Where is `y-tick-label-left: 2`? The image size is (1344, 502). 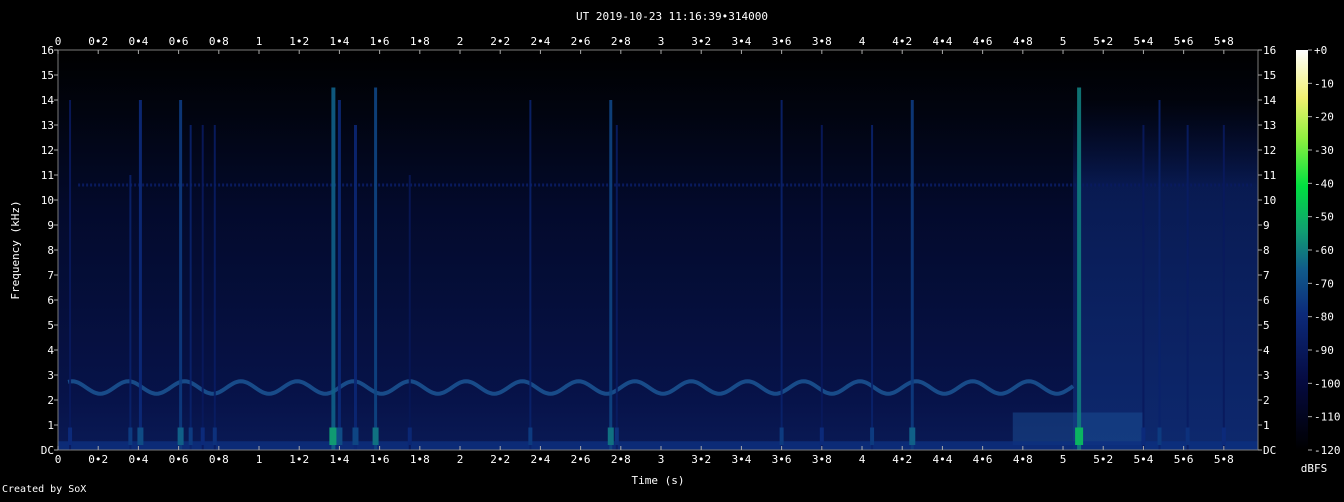 y-tick-label-left: 2 is located at coordinates (50, 400).